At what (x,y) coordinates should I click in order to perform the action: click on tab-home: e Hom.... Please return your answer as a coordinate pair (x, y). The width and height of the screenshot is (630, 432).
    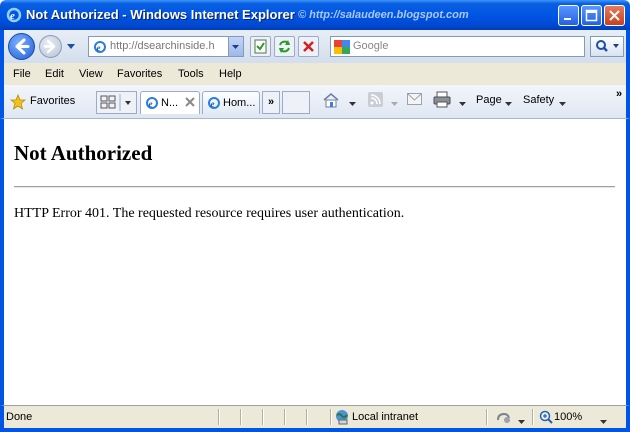
    Looking at the image, I should click on (231, 102).